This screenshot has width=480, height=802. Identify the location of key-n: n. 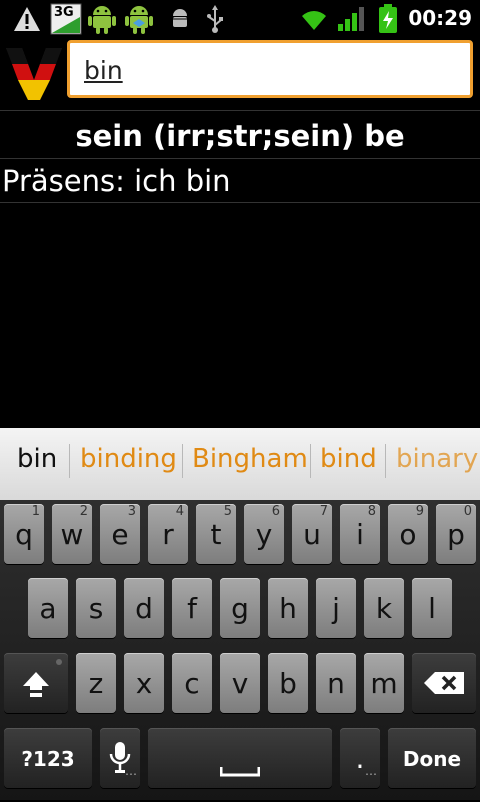
(336, 683).